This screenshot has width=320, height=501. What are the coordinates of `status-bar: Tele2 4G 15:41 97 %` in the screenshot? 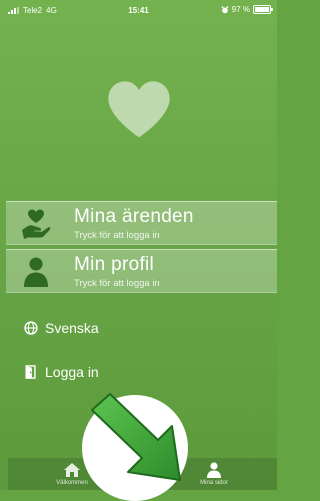 It's located at (138, 11).